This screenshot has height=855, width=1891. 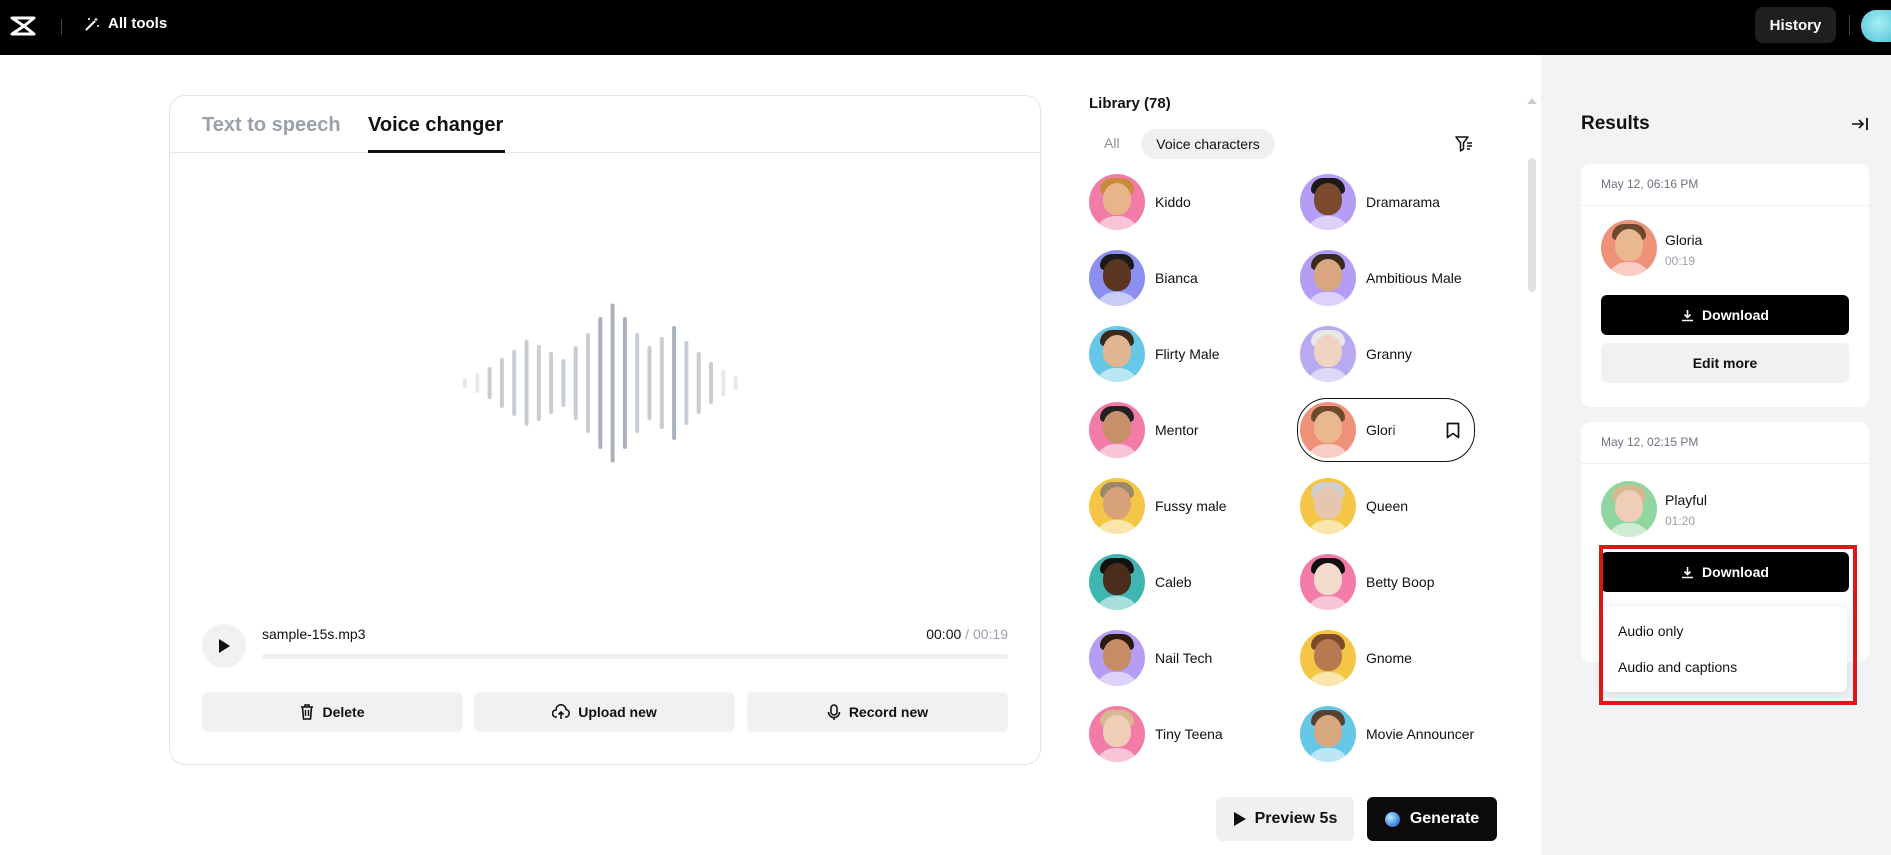 I want to click on filter-icon, so click(x=1464, y=144).